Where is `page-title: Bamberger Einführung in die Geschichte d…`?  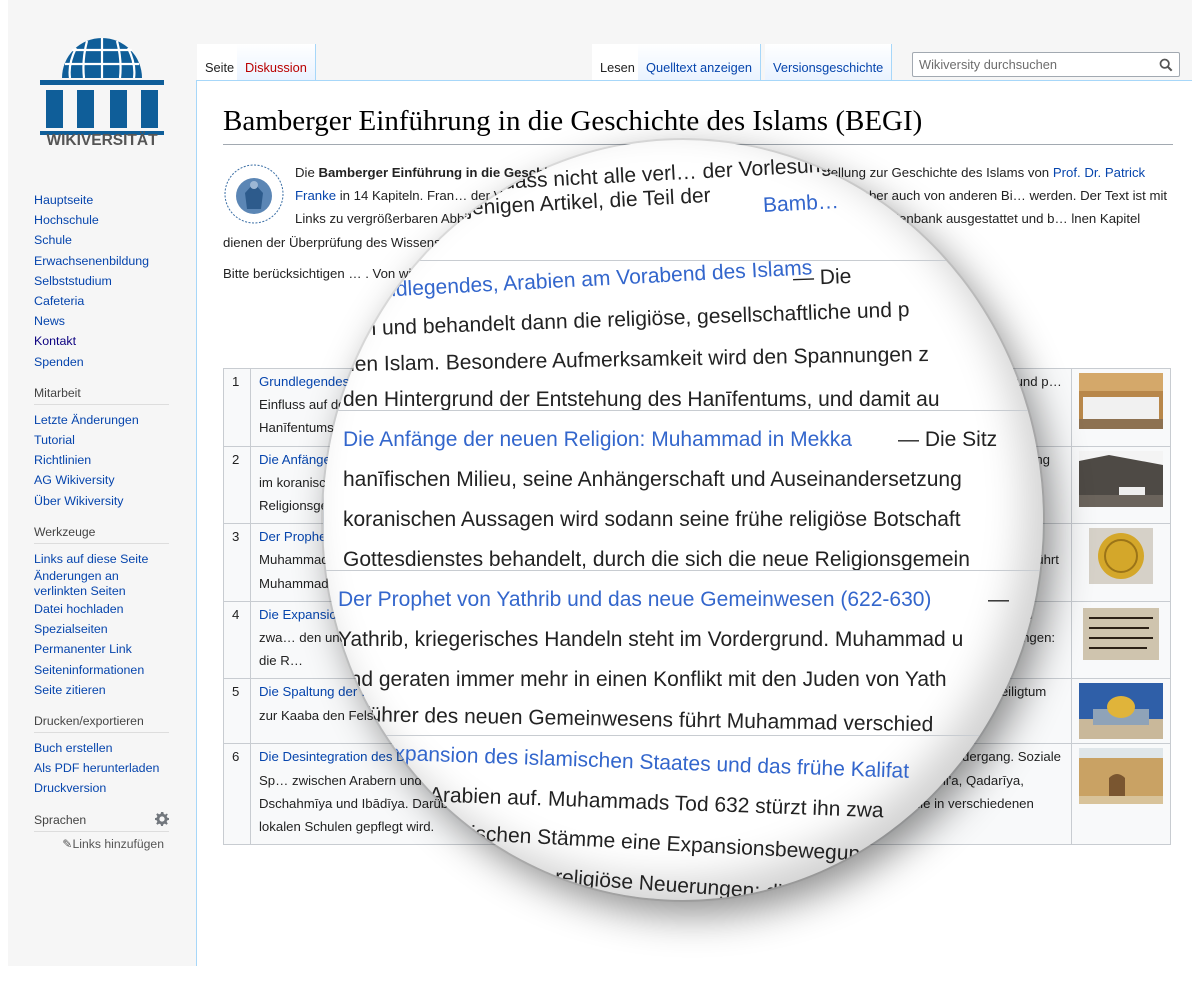
page-title: Bamberger Einführung in die Geschichte d… is located at coordinates (698, 125).